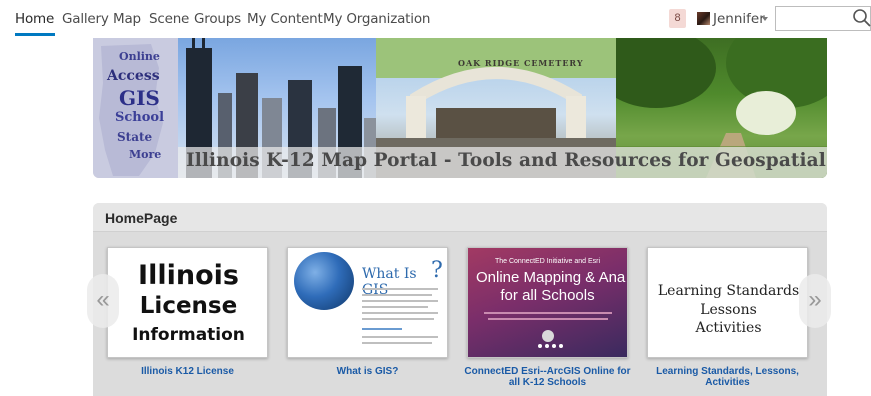  I want to click on word-cloud-word: GIS, so click(139, 98).